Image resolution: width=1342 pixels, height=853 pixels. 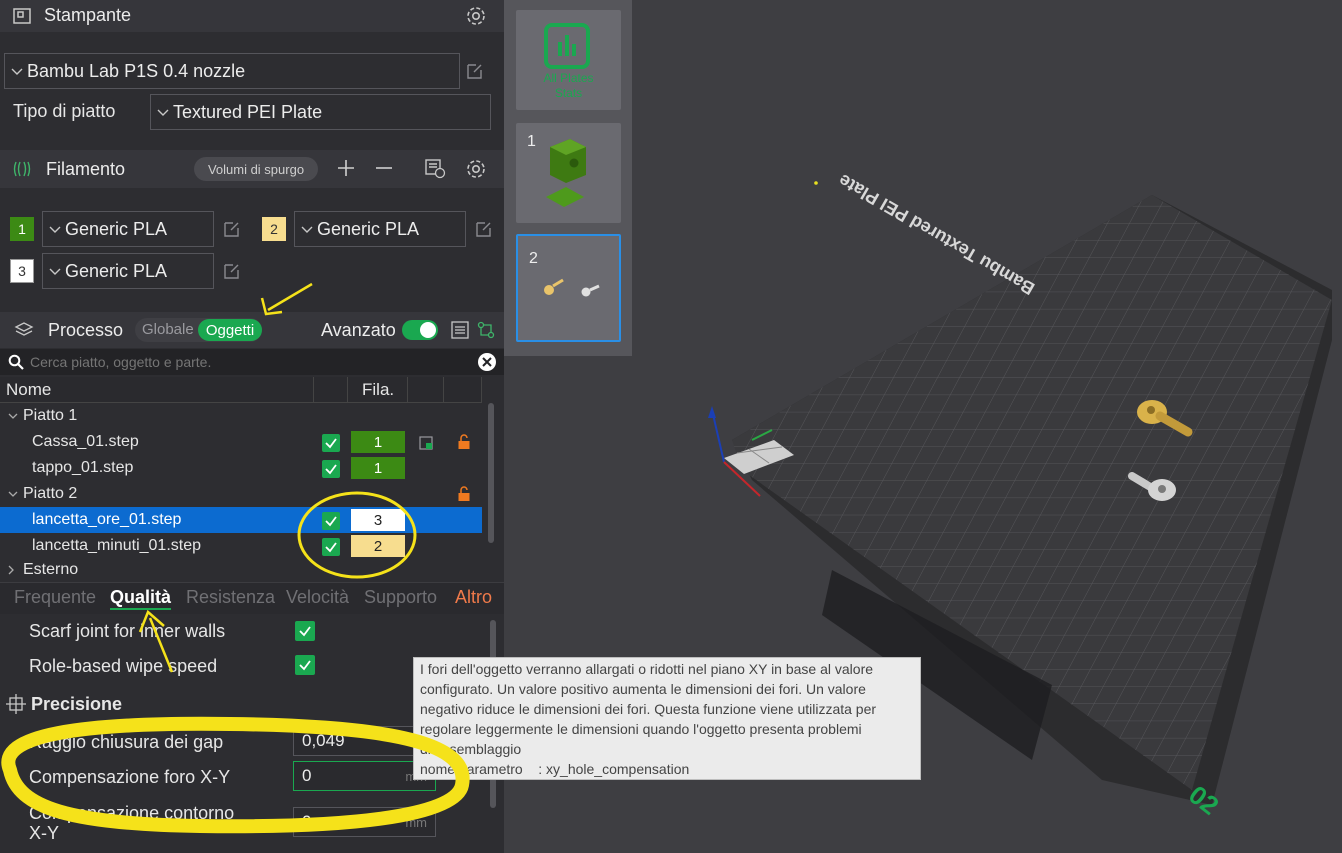 I want to click on filament-slot-2-select: Generic PLA, so click(x=380, y=229).